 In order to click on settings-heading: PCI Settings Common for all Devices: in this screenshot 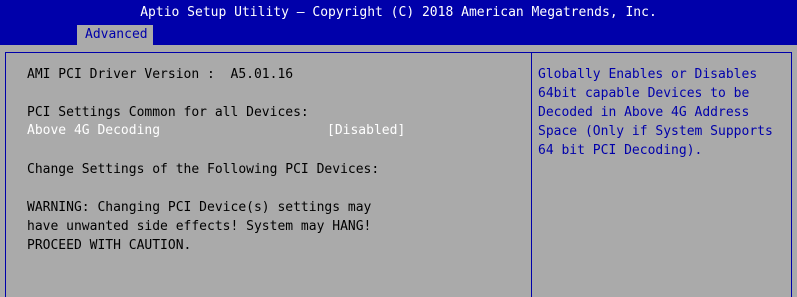, I will do `click(168, 112)`.